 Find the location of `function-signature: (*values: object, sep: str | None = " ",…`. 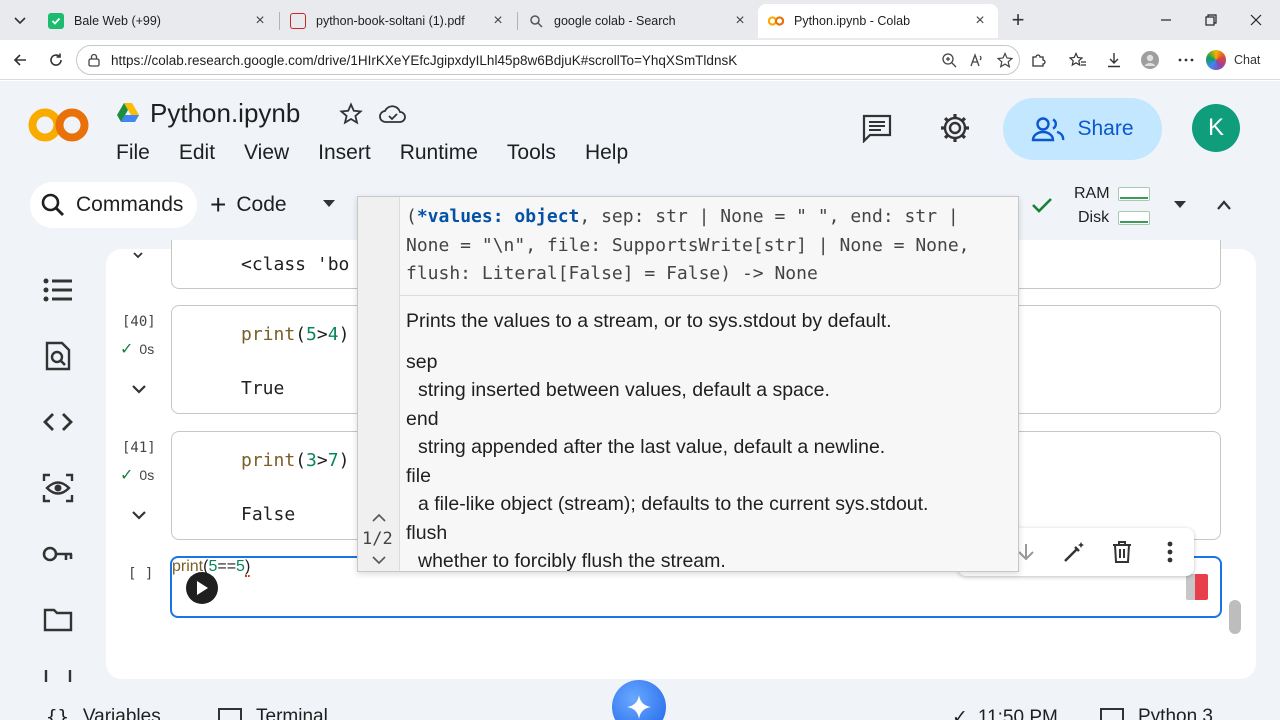

function-signature: (*values: object, sep: str | None = " ",… is located at coordinates (710, 246).